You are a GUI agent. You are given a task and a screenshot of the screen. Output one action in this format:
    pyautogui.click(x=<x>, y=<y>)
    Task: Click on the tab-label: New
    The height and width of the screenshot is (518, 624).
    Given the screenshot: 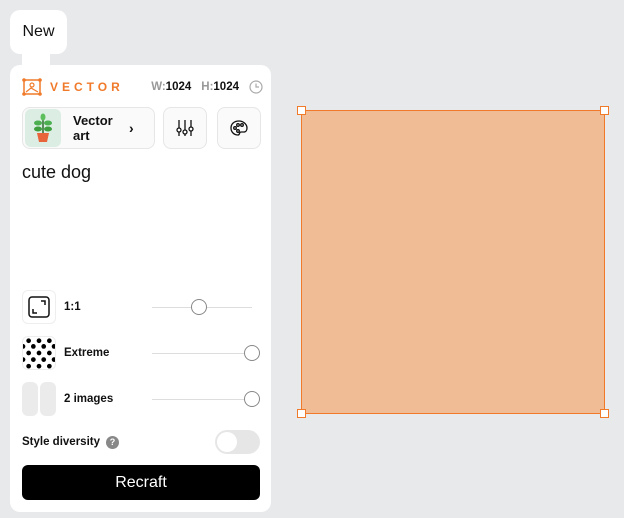 What is the action you would take?
    pyautogui.click(x=38, y=31)
    